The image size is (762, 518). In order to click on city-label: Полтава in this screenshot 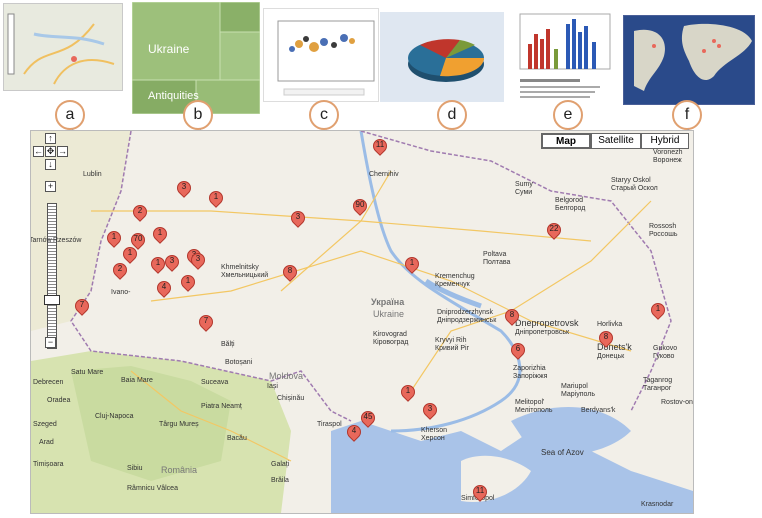, I will do `click(497, 262)`.